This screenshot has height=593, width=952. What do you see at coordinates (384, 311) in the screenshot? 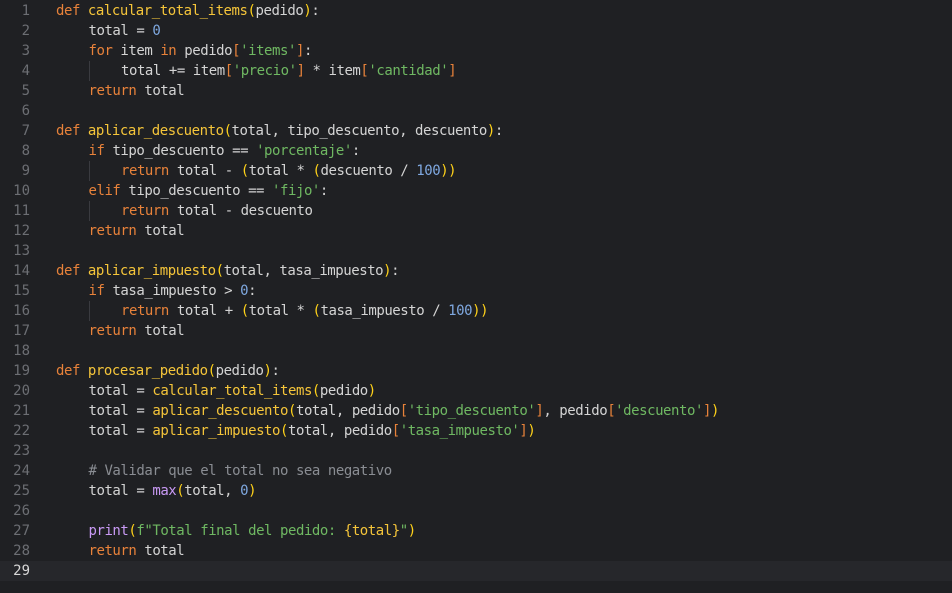
I see `code-token: tasa_impuesto /` at bounding box center [384, 311].